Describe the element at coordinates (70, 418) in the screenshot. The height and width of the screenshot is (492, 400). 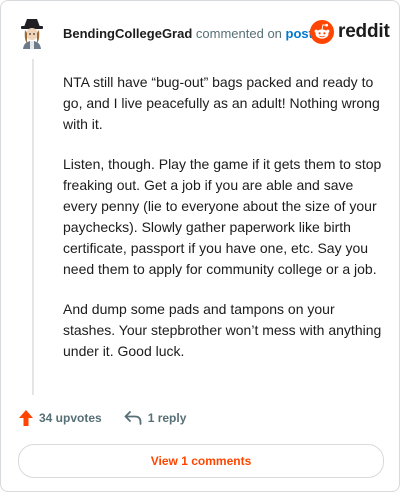
I see `upvote-count: 34 upvotes` at that location.